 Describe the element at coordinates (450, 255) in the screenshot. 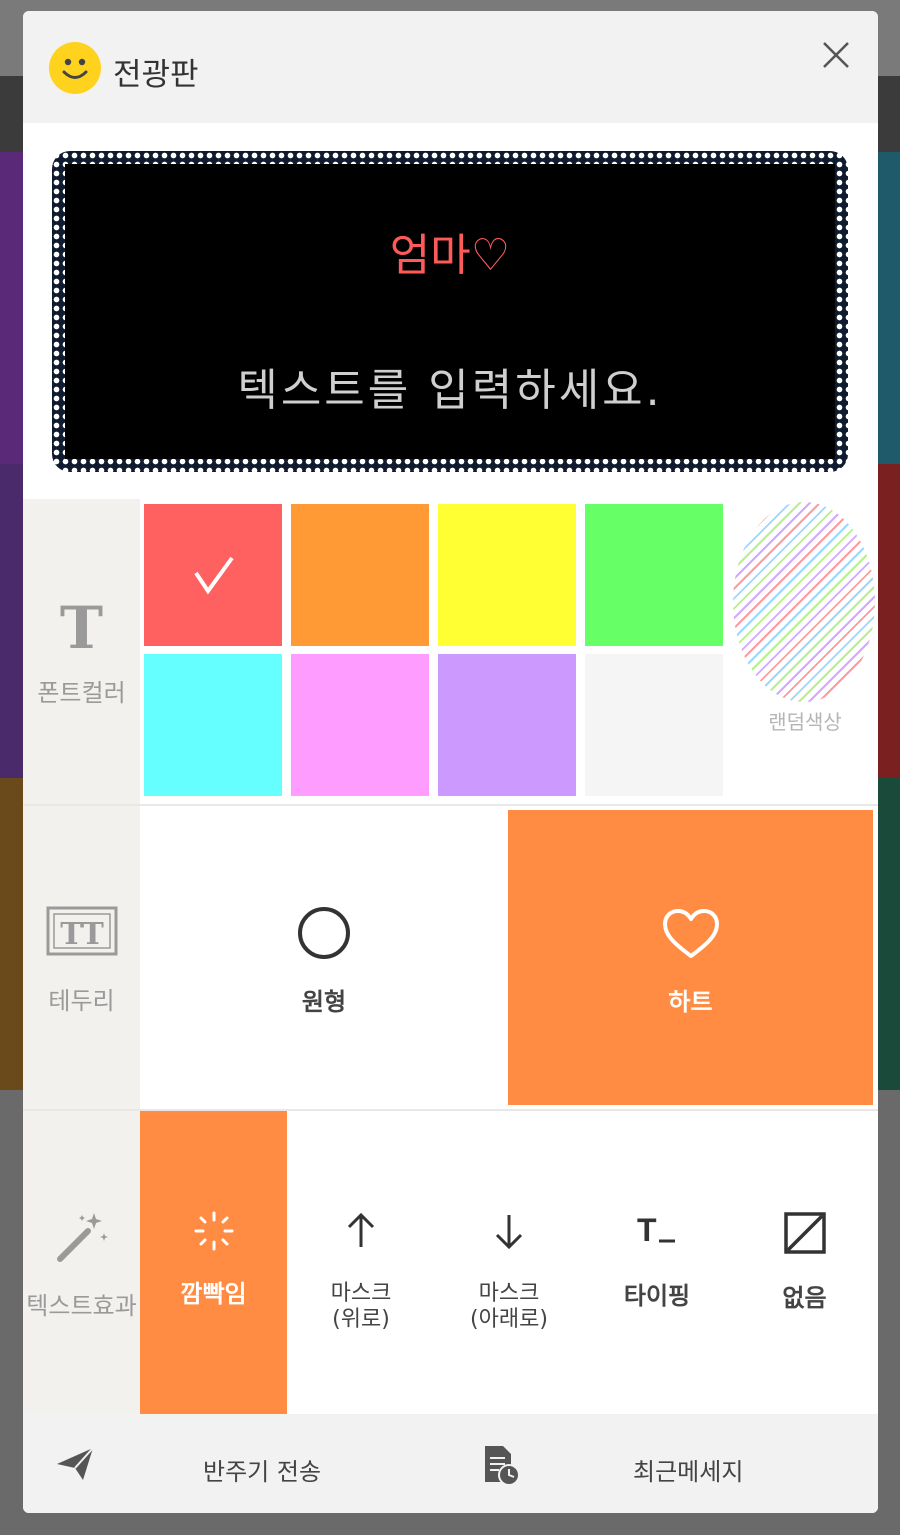

I see `board-message: 엄마♡` at that location.